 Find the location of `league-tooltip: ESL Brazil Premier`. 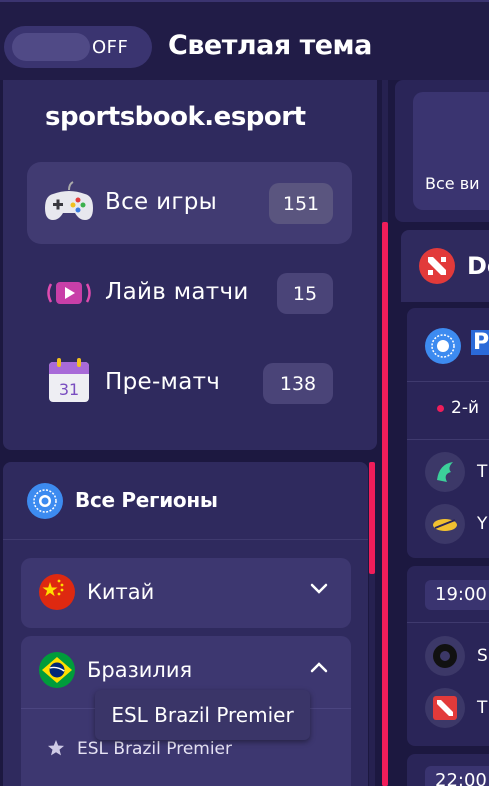

league-tooltip: ESL Brazil Premier is located at coordinates (202, 715).